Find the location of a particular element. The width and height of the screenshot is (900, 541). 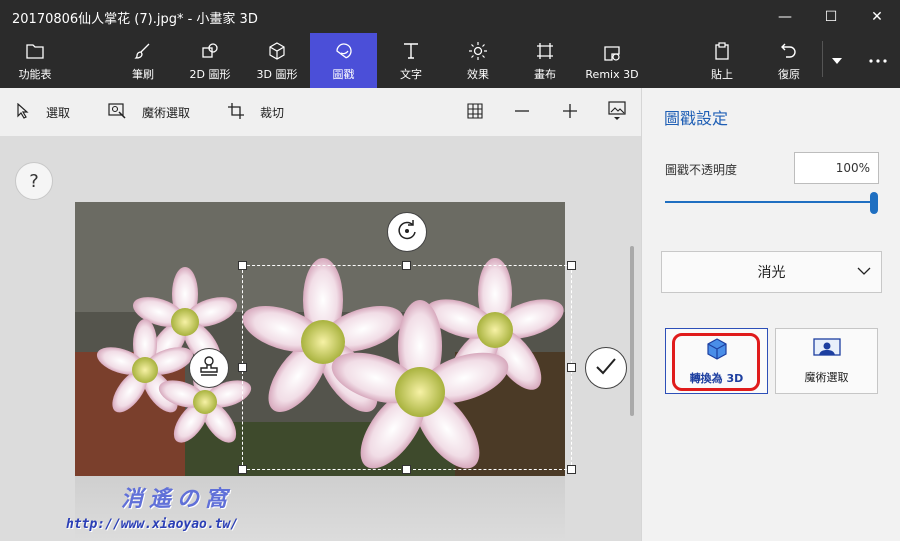

opacity-slider-thumb is located at coordinates (874, 203).